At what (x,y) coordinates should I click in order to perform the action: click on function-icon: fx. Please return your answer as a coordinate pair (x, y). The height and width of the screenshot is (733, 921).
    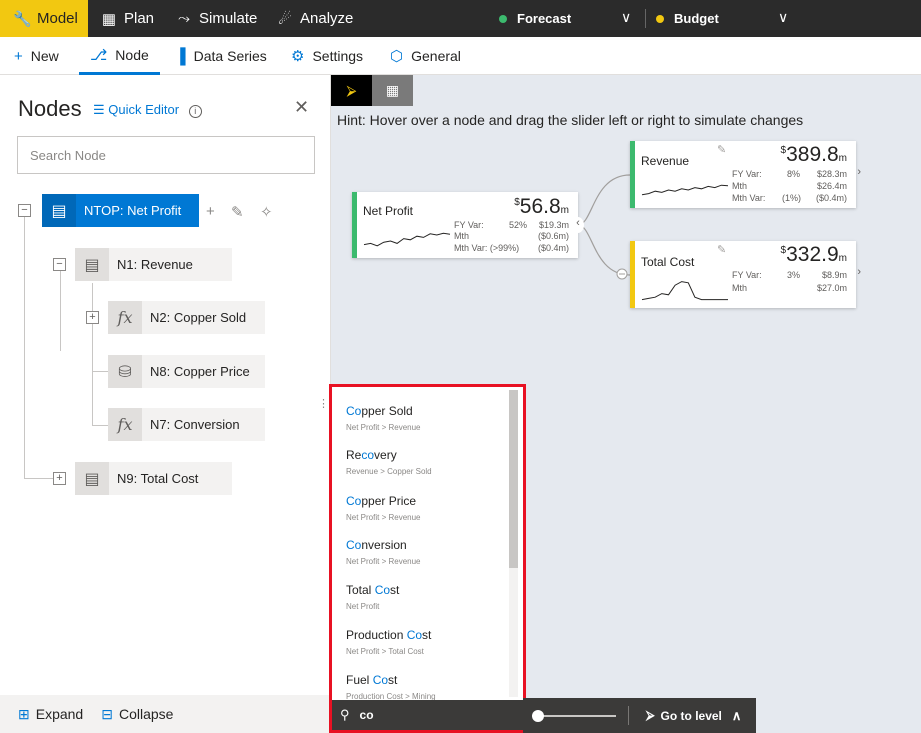
    Looking at the image, I should click on (125, 317).